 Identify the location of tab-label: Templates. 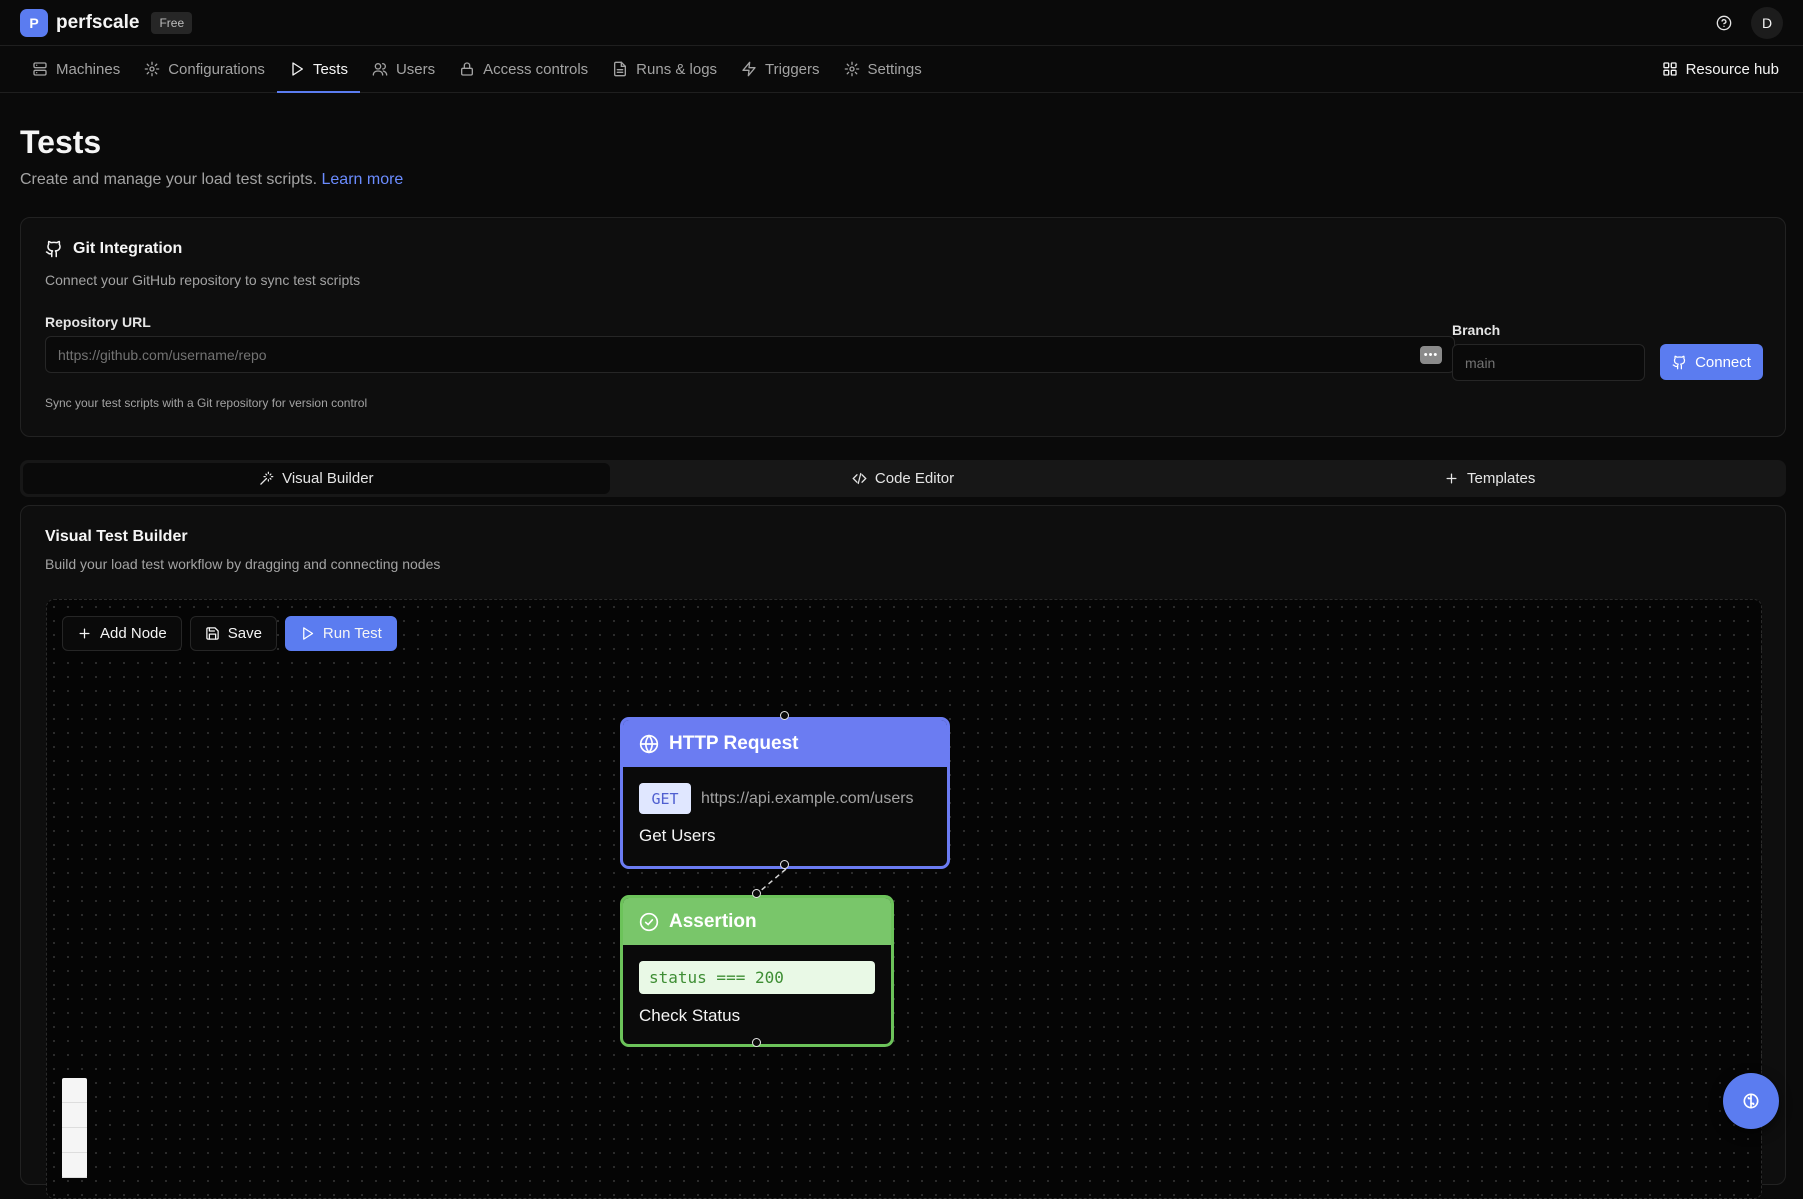
(1501, 478).